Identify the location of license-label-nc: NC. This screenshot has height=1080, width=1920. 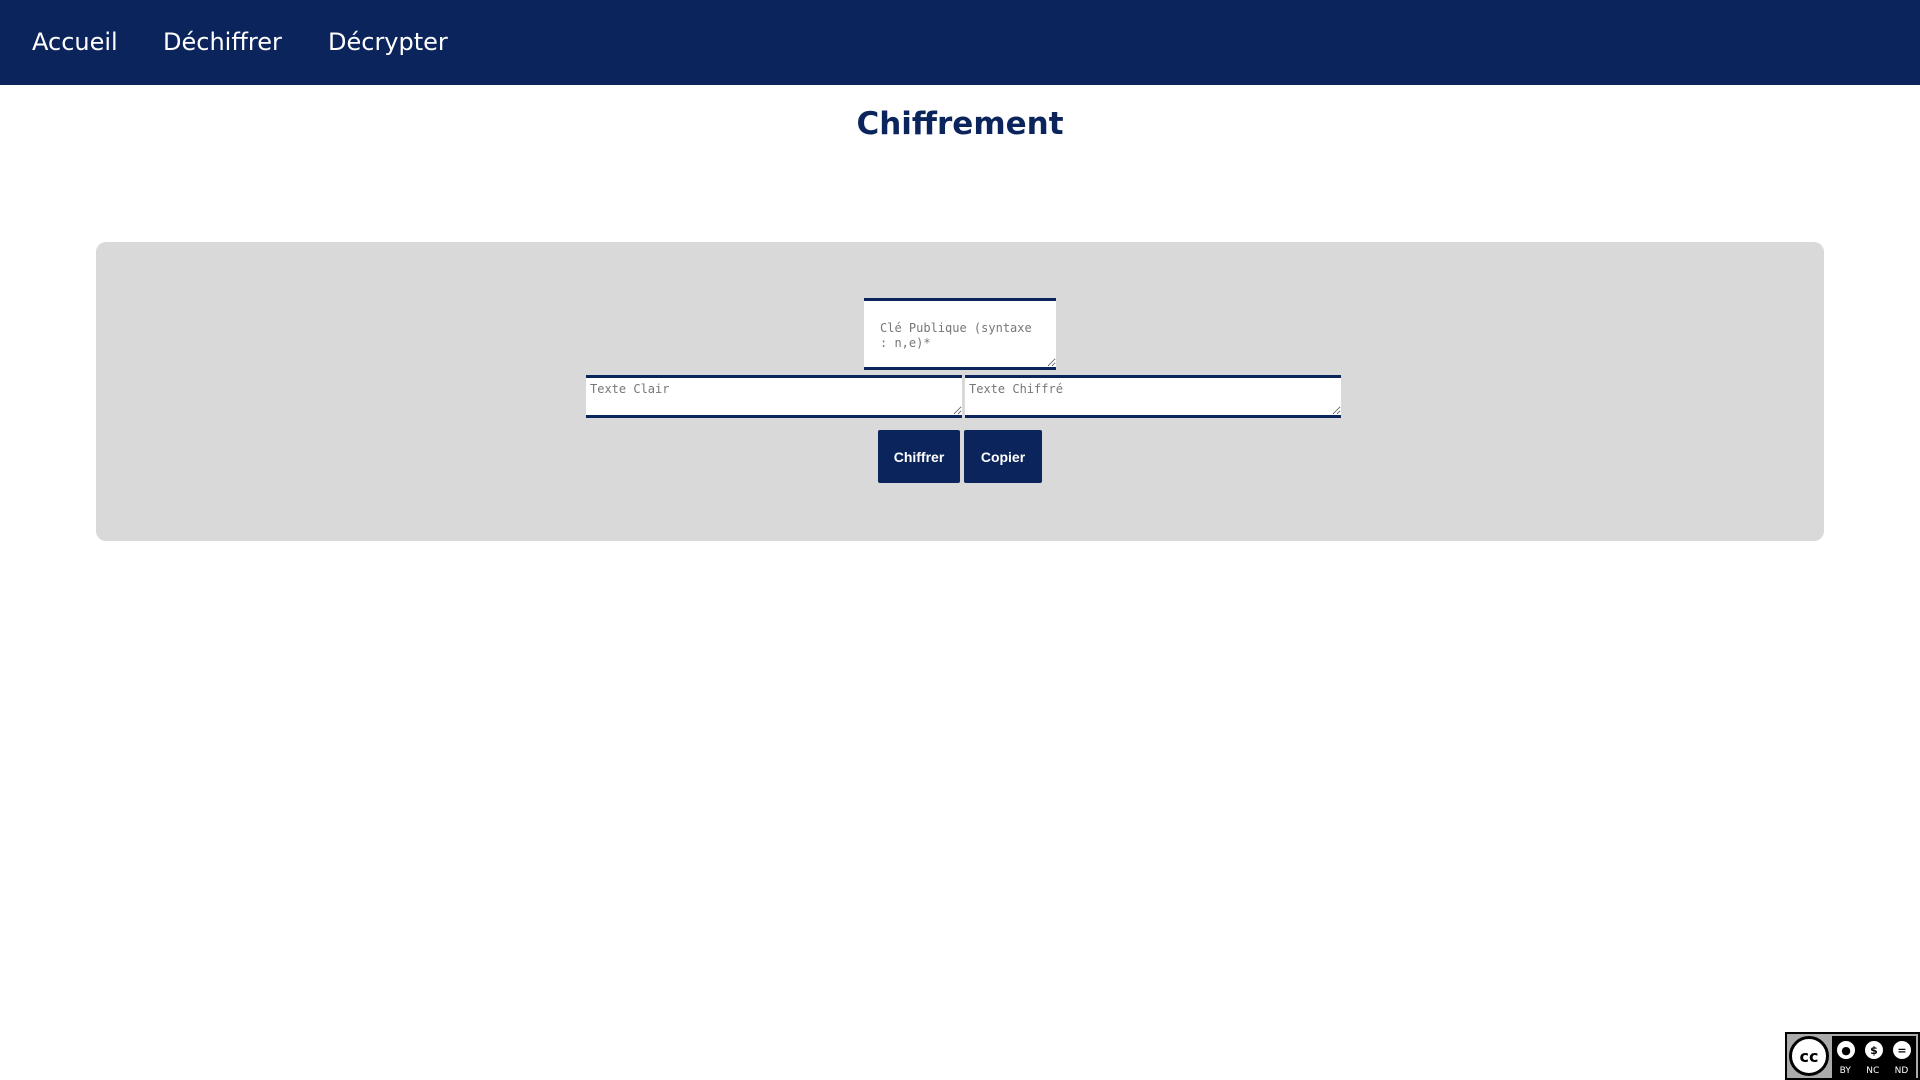
(1873, 1071).